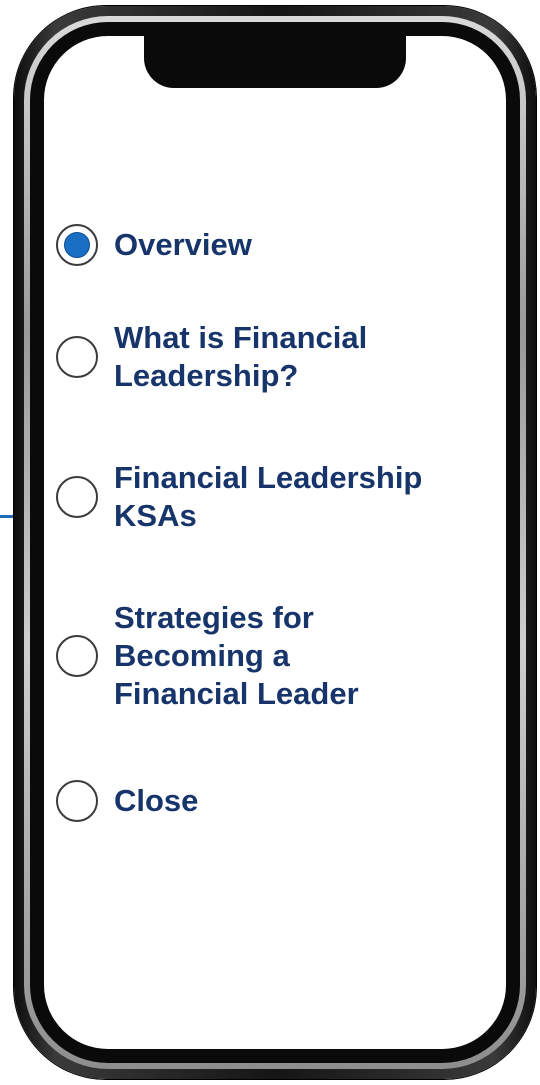  Describe the element at coordinates (275, 801) in the screenshot. I see `menu-item-close: Close` at that location.